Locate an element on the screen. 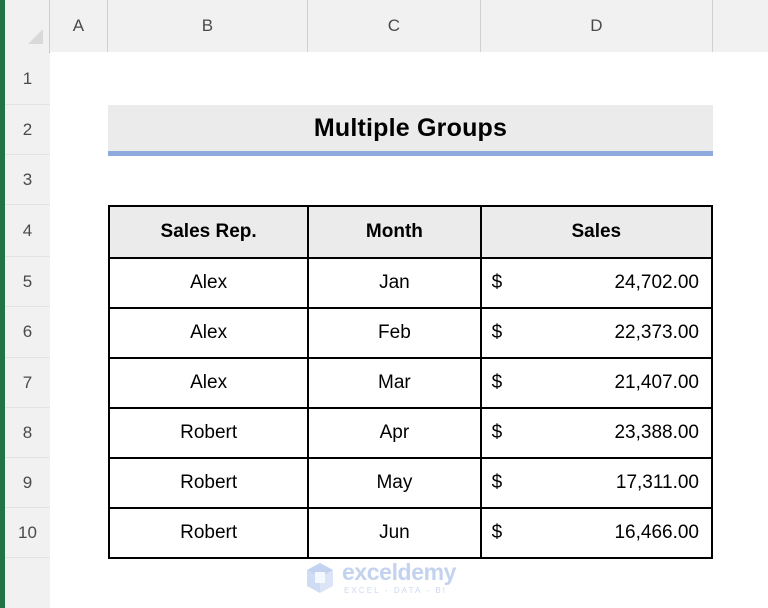 The width and height of the screenshot is (768, 608). currency-value: $ 21,407.00 is located at coordinates (596, 383).